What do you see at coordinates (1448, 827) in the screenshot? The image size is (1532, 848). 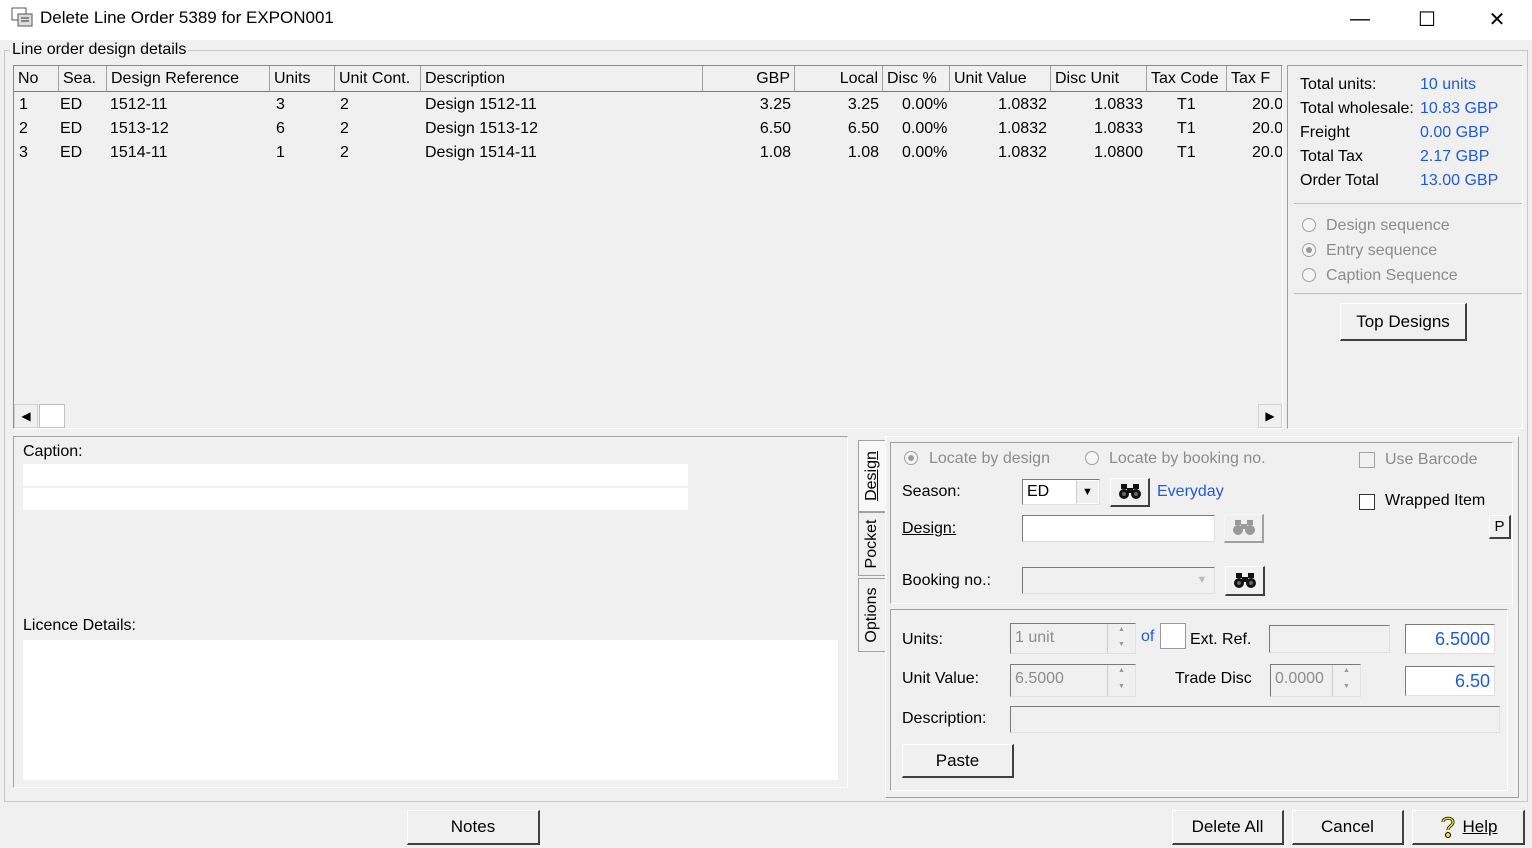 I see `help-icon` at bounding box center [1448, 827].